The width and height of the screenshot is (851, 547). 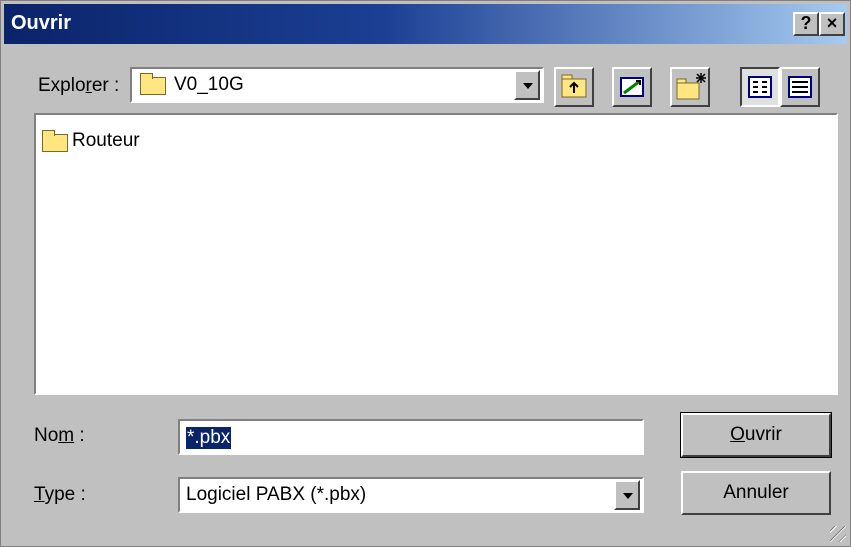 What do you see at coordinates (60, 494) in the screenshot?
I see `filetype-label: Type :` at bounding box center [60, 494].